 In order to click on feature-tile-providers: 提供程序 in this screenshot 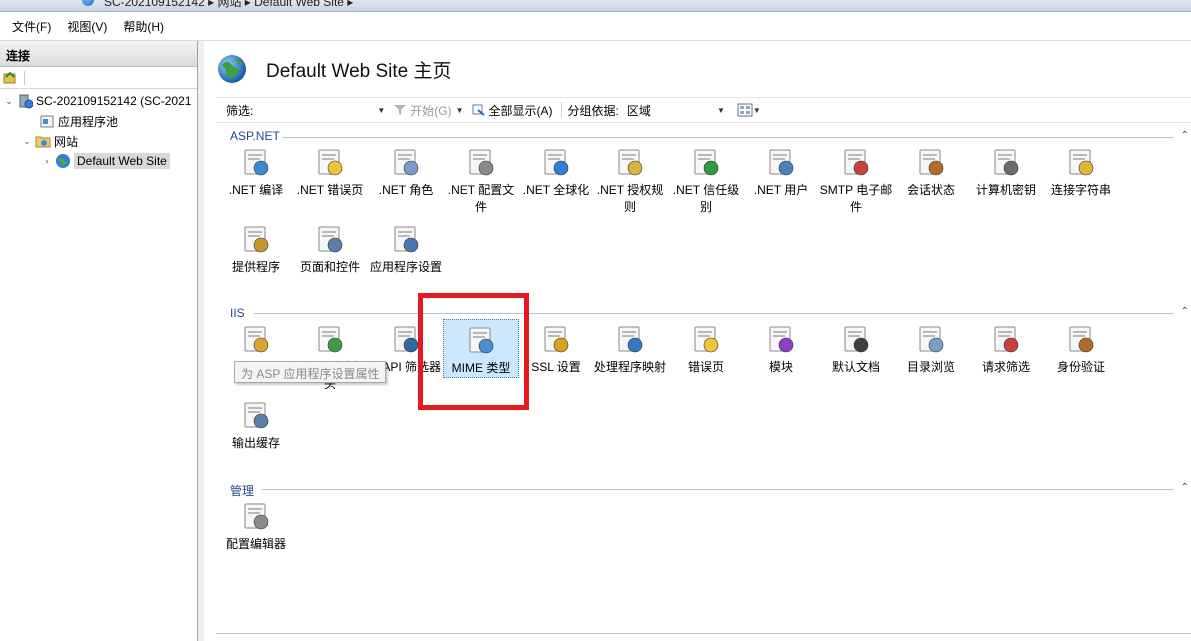, I will do `click(256, 247)`.